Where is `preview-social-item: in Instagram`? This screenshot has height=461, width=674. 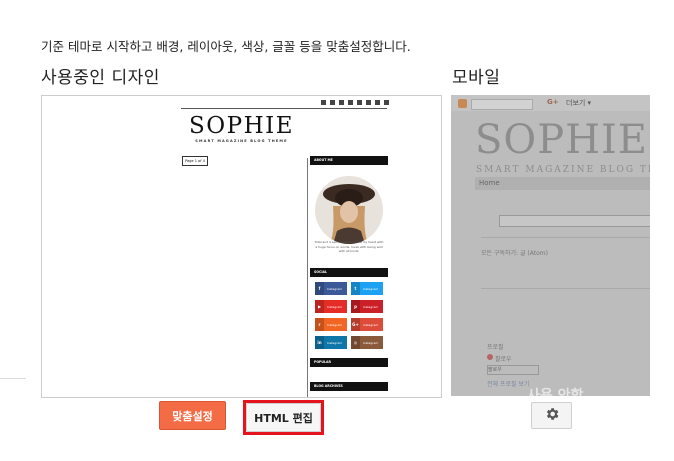 preview-social-item: in Instagram is located at coordinates (331, 342).